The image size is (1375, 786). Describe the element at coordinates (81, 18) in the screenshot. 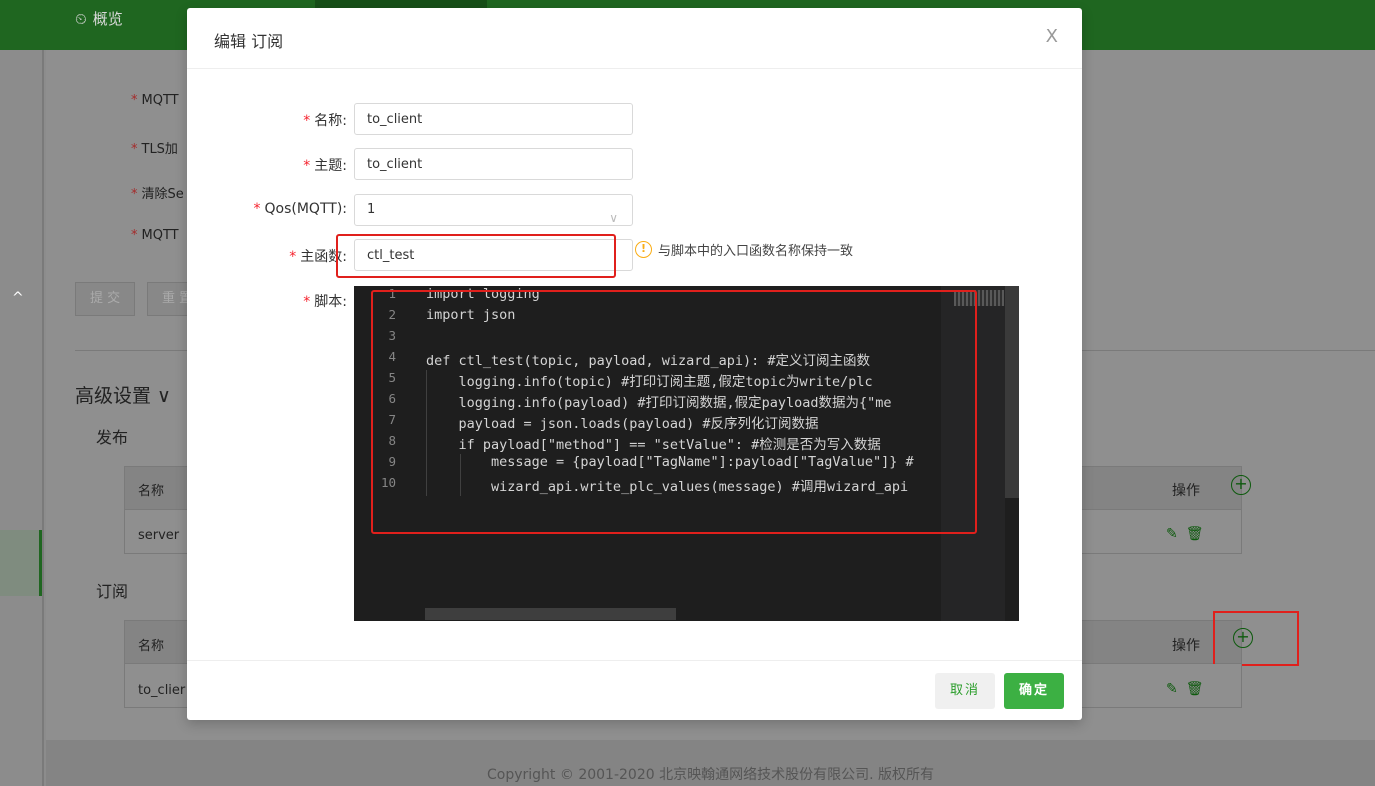

I see `dashboard-icon: ⏲` at that location.